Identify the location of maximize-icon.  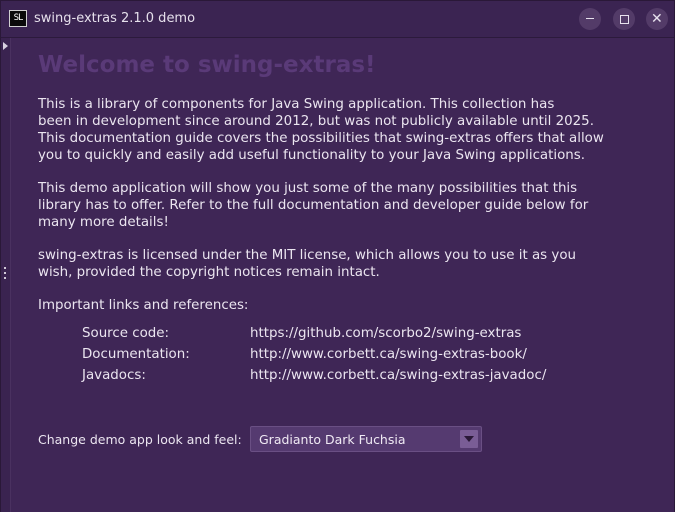
(624, 19).